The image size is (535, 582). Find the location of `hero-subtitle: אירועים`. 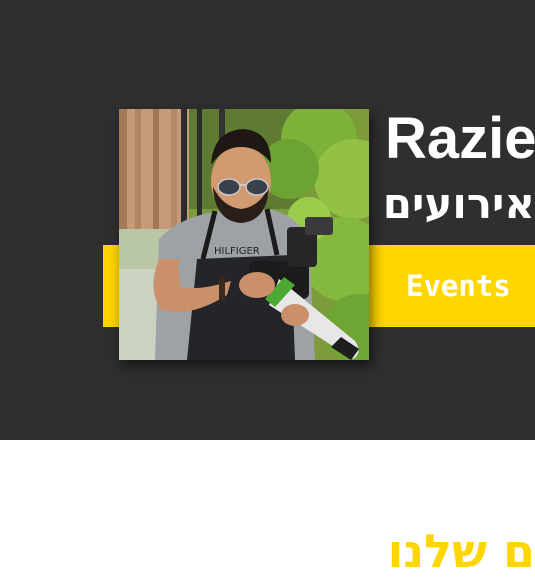

hero-subtitle: אירועים is located at coordinates (460, 203).